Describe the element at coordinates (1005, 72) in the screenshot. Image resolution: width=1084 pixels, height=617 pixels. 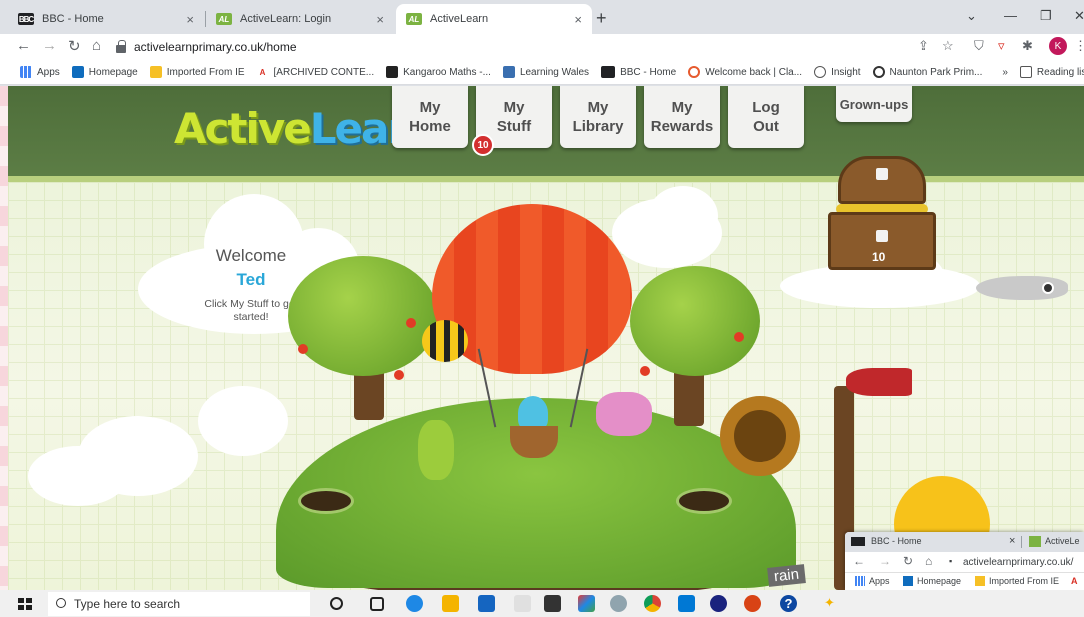
I see `bookmarks-overflow-button: »` at that location.